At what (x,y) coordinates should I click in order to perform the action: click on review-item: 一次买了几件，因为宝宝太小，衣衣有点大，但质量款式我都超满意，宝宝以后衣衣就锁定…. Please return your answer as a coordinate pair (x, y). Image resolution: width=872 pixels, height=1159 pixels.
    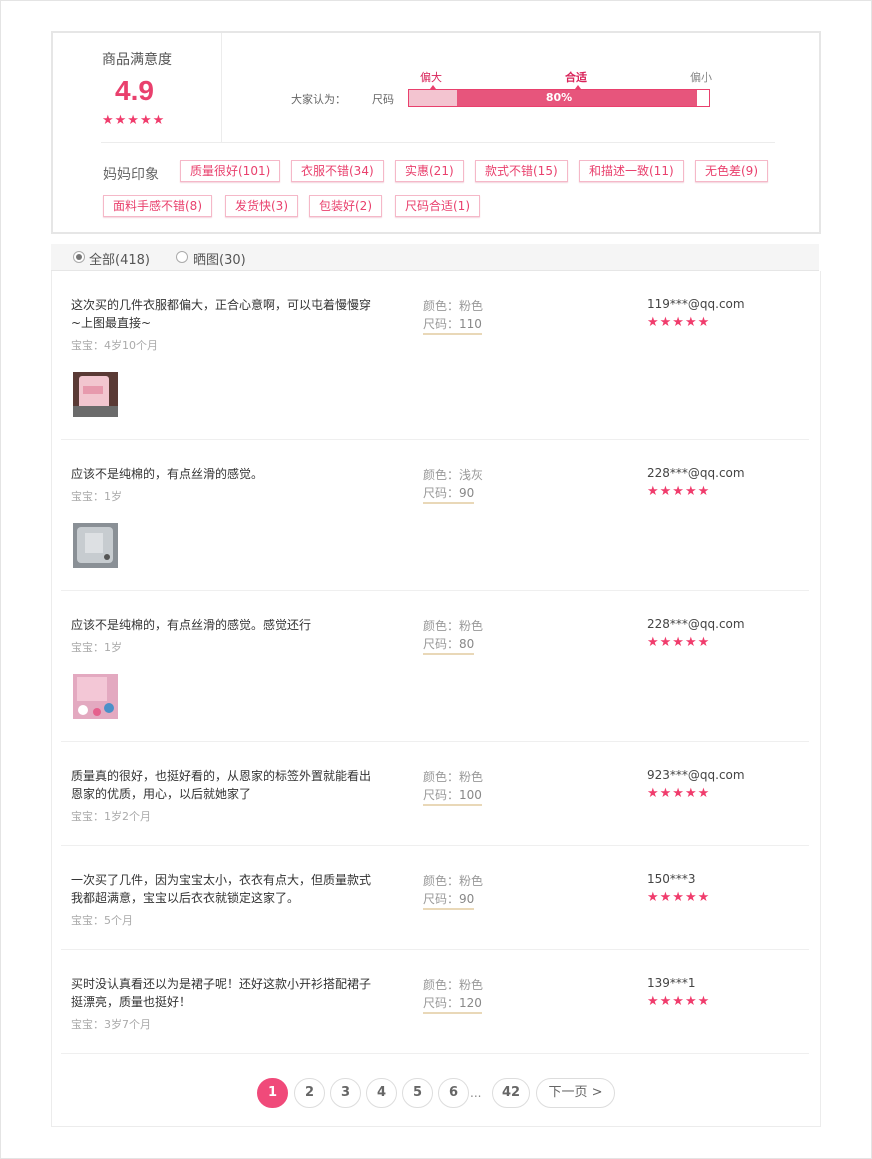
    Looking at the image, I should click on (435, 910).